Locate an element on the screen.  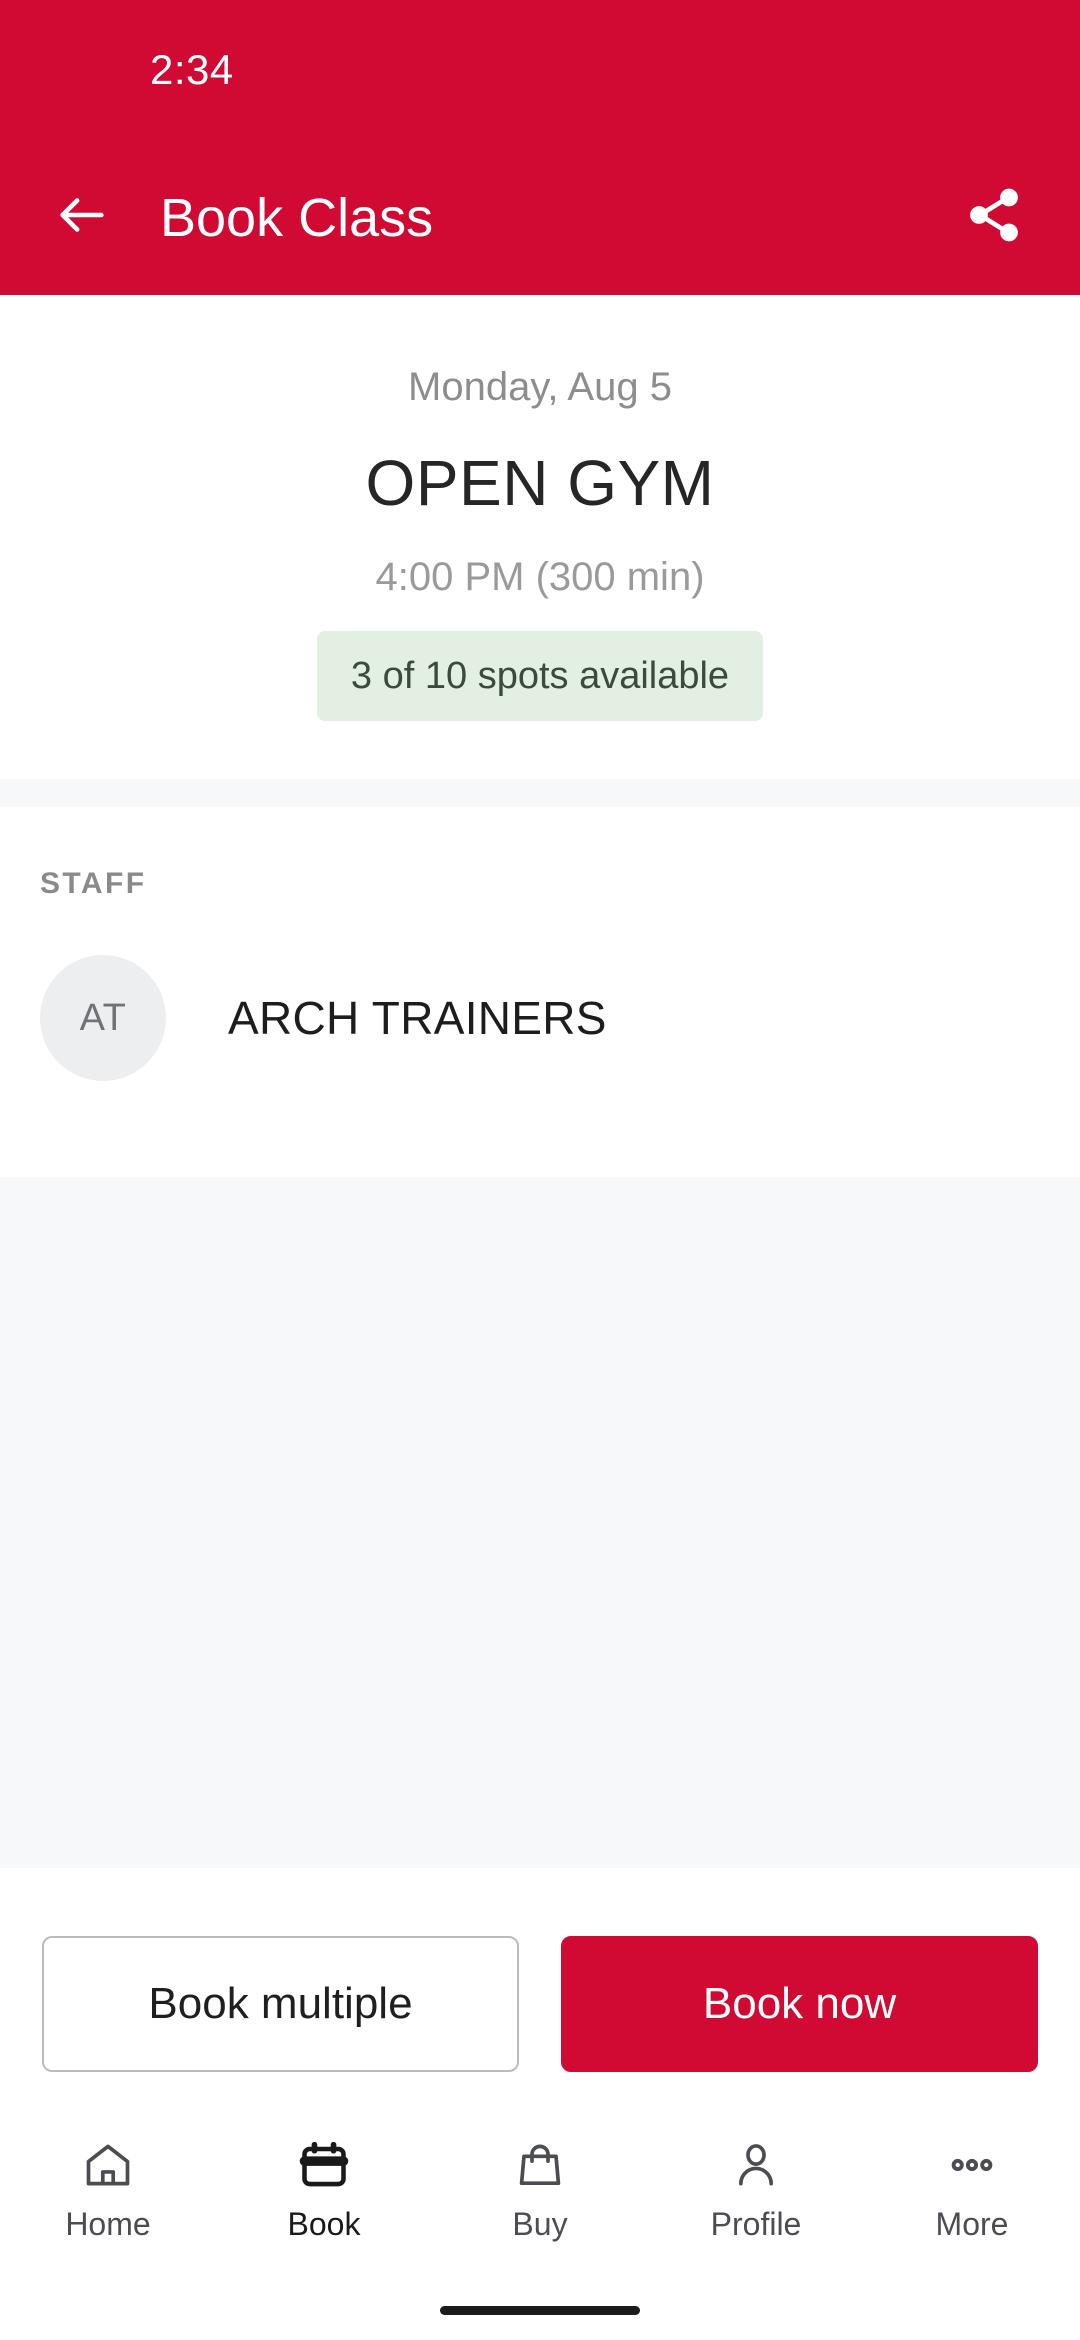
home-icon is located at coordinates (108, 2165).